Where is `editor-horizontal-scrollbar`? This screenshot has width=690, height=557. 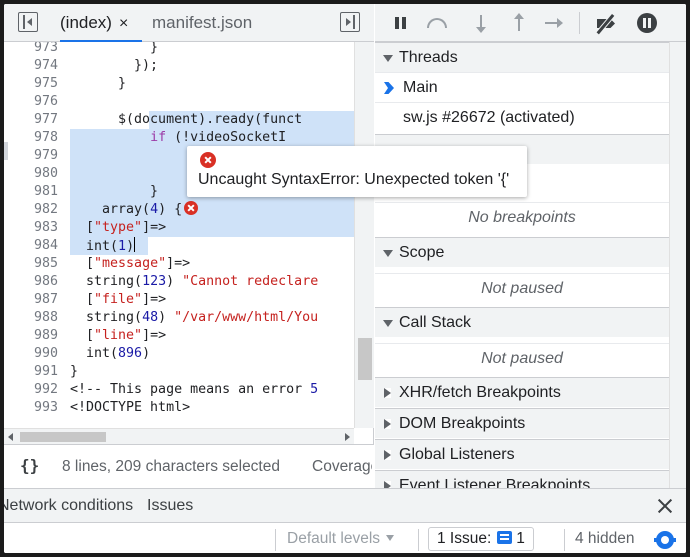
editor-horizontal-scrollbar is located at coordinates (179, 436).